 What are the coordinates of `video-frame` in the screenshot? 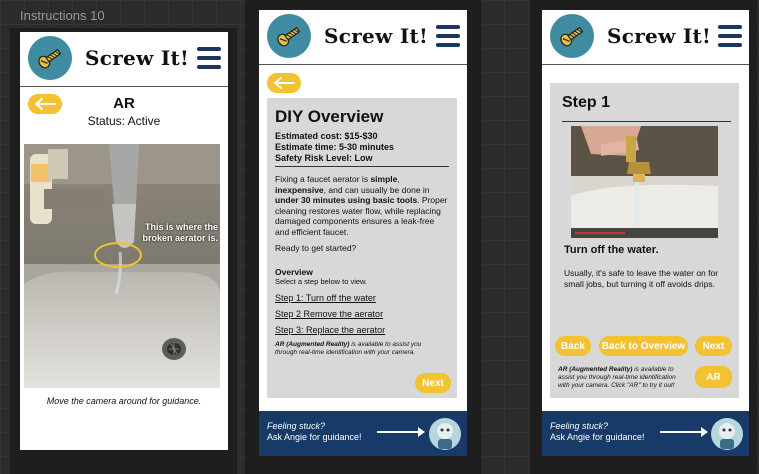 It's located at (644, 182).